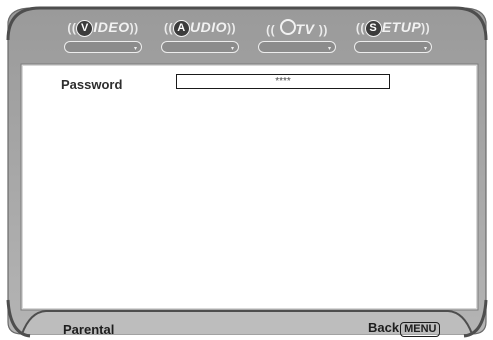 The height and width of the screenshot is (340, 493). I want to click on tab-setup-bar: ▾, so click(393, 47).